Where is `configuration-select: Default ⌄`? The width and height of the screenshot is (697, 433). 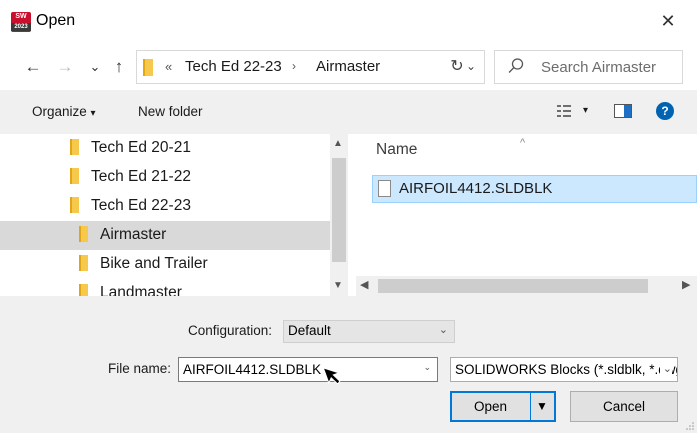
configuration-select: Default ⌄ is located at coordinates (369, 331).